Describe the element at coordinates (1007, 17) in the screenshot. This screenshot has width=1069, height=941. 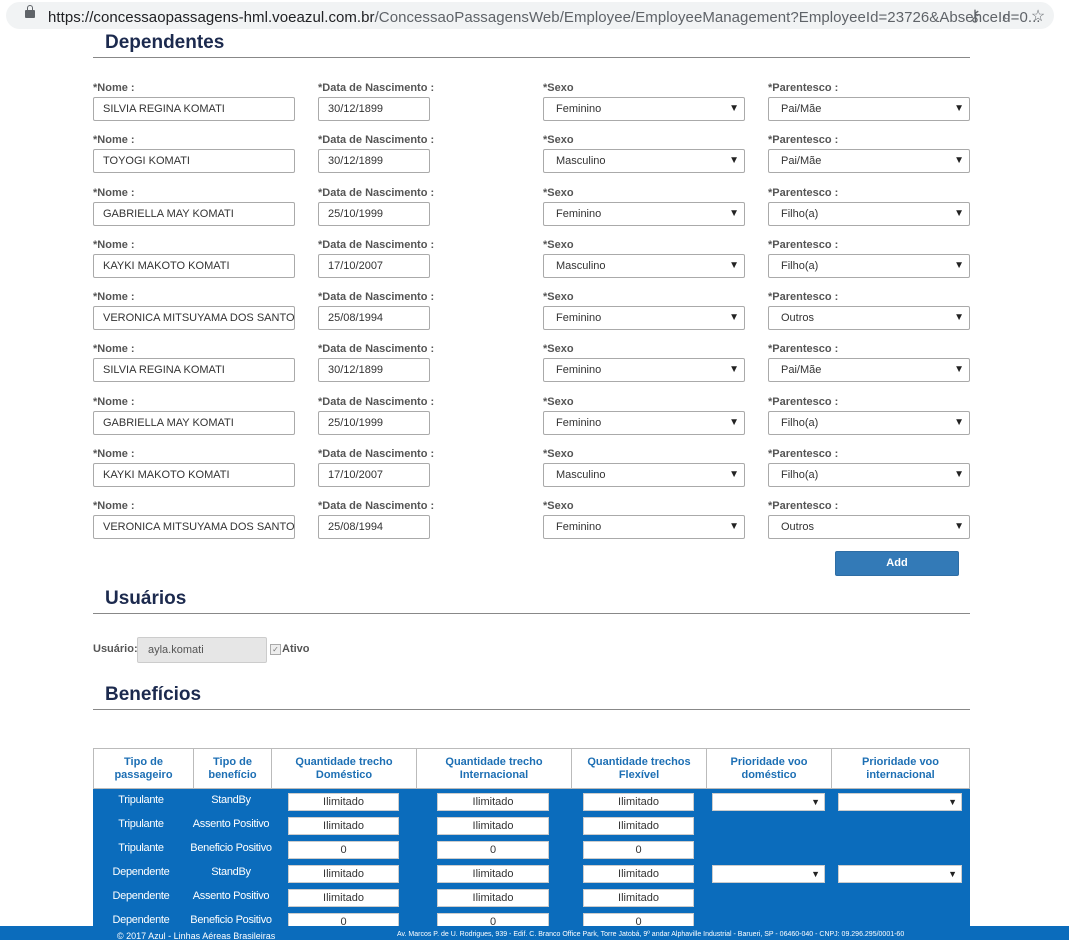
I see `zoom-icon: ⌕` at that location.